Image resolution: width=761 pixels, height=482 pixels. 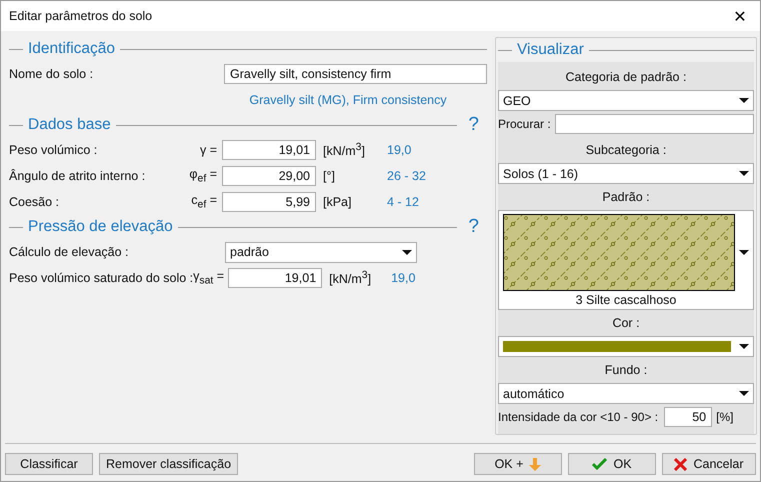 What do you see at coordinates (709, 464) in the screenshot?
I see `cancel-button: Cancelar` at bounding box center [709, 464].